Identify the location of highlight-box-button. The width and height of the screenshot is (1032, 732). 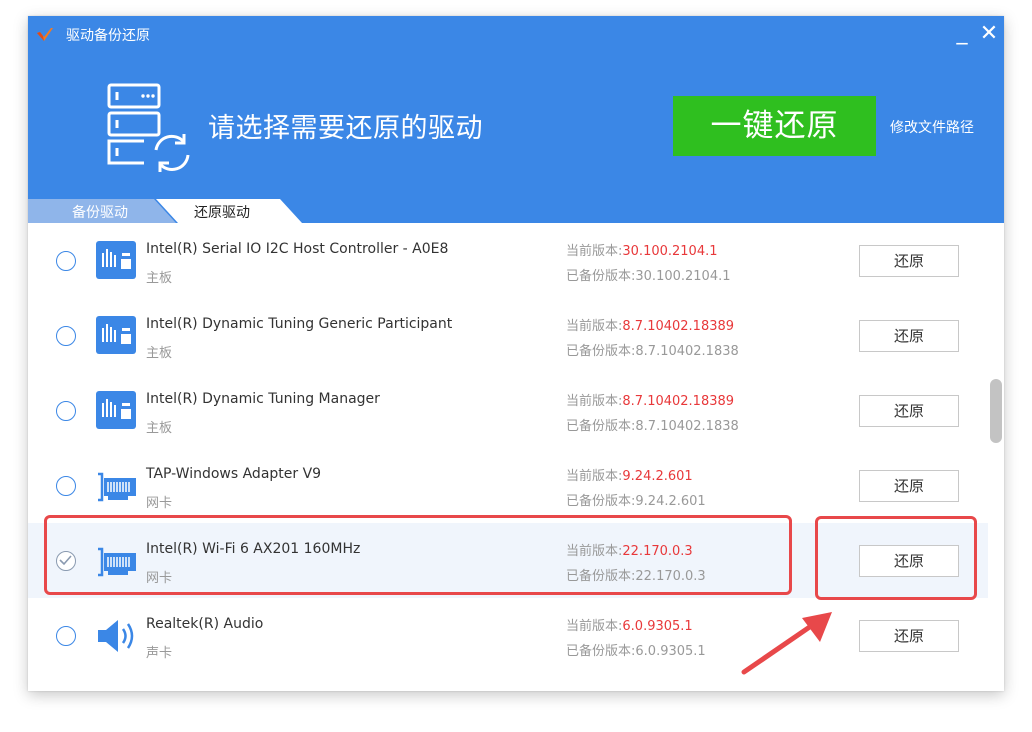
(896, 558).